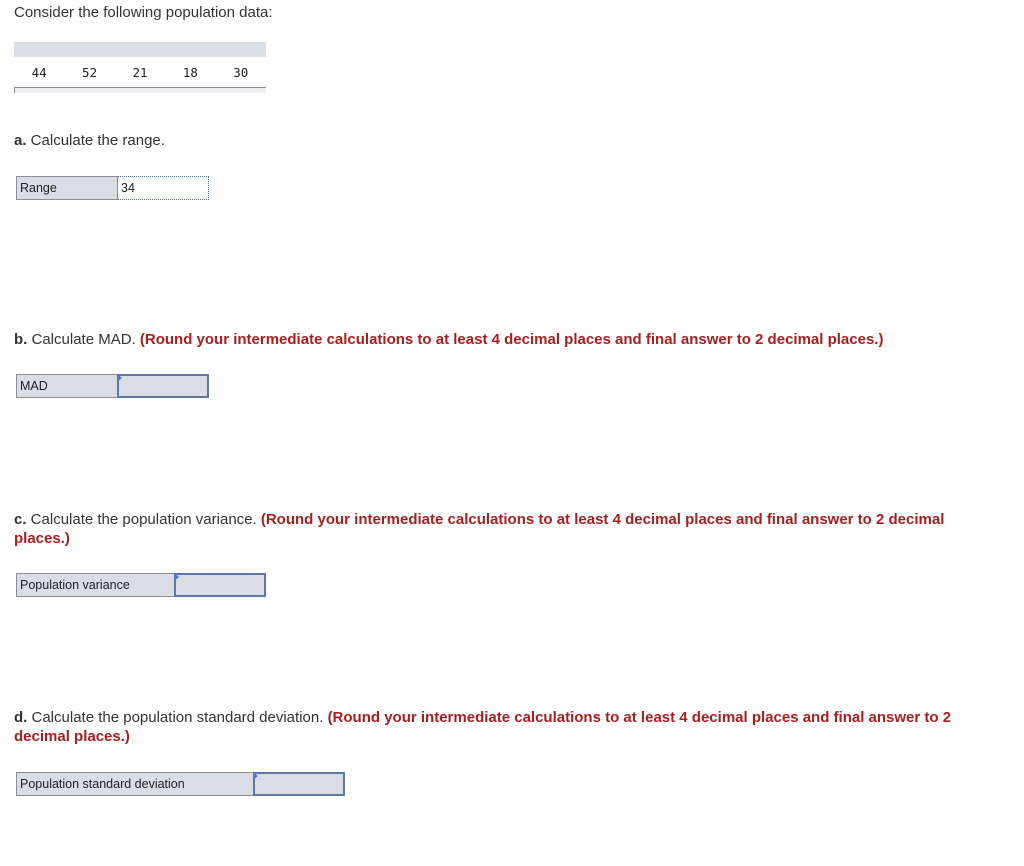  I want to click on data-cell: 30, so click(241, 72).